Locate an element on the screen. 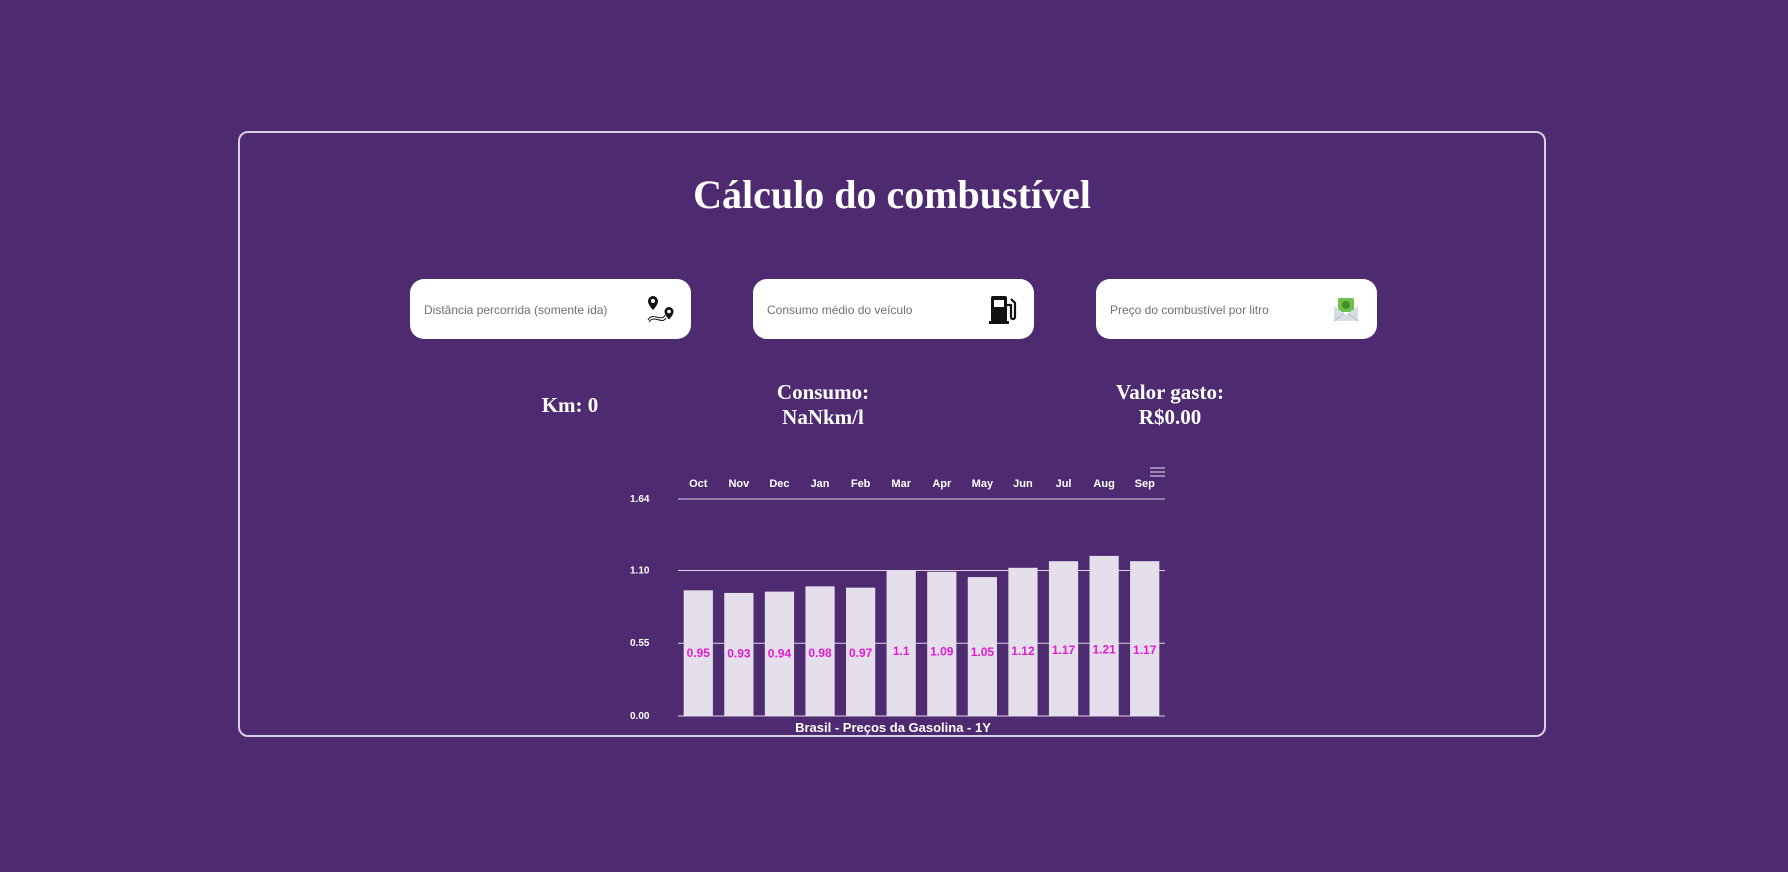 This screenshot has height=872, width=1788. data-label: 1.12 is located at coordinates (1023, 651).